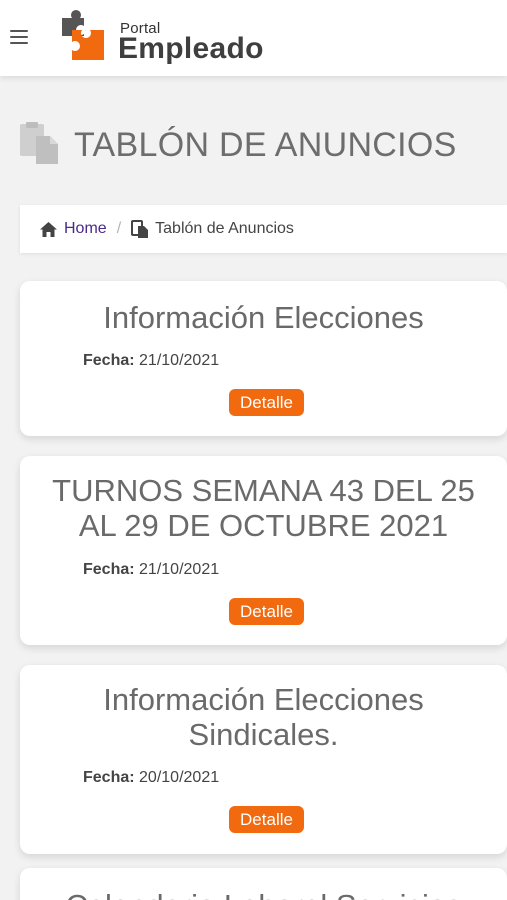 The width and height of the screenshot is (507, 900). I want to click on logo-text-empleado: Empleado, so click(191, 48).